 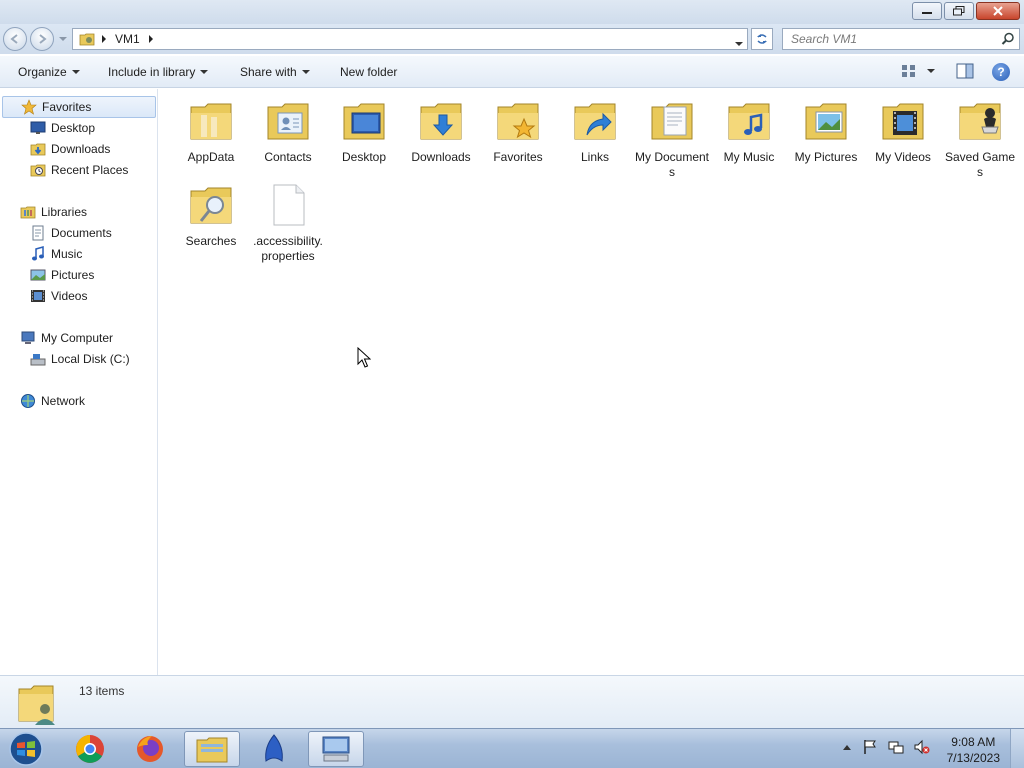 What do you see at coordinates (410, 39) in the screenshot?
I see `address-bar: VM1` at bounding box center [410, 39].